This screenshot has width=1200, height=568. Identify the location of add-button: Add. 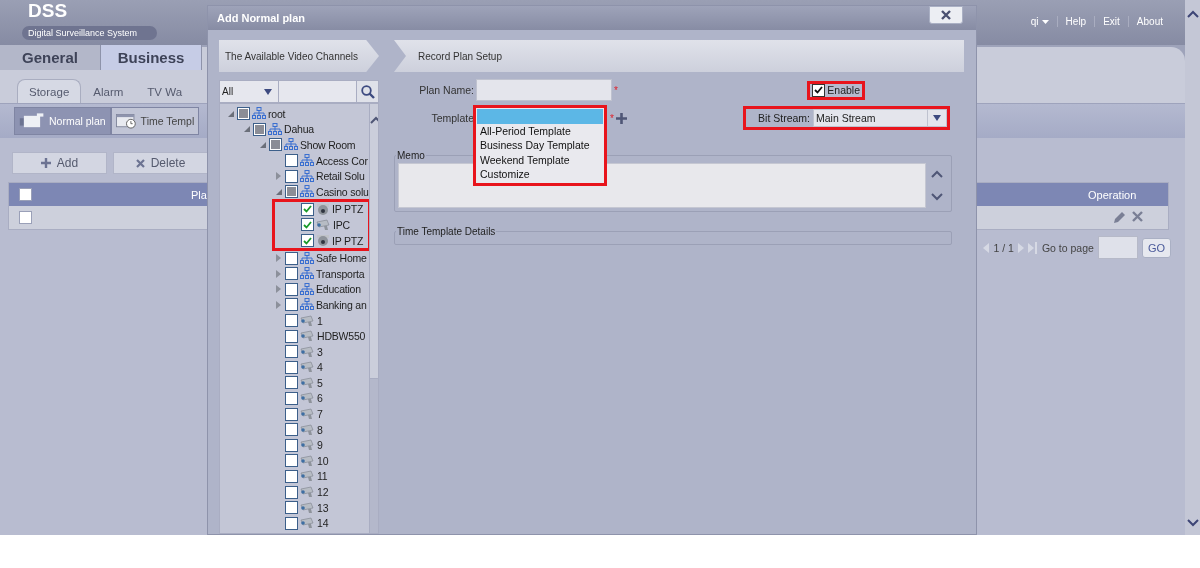
(59, 163).